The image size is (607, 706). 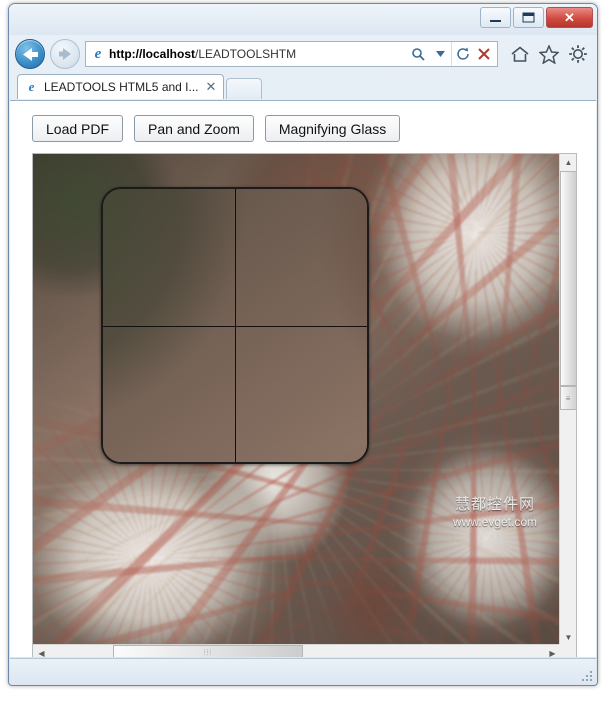 I want to click on load-pdf-button: Load PDF, so click(x=78, y=128).